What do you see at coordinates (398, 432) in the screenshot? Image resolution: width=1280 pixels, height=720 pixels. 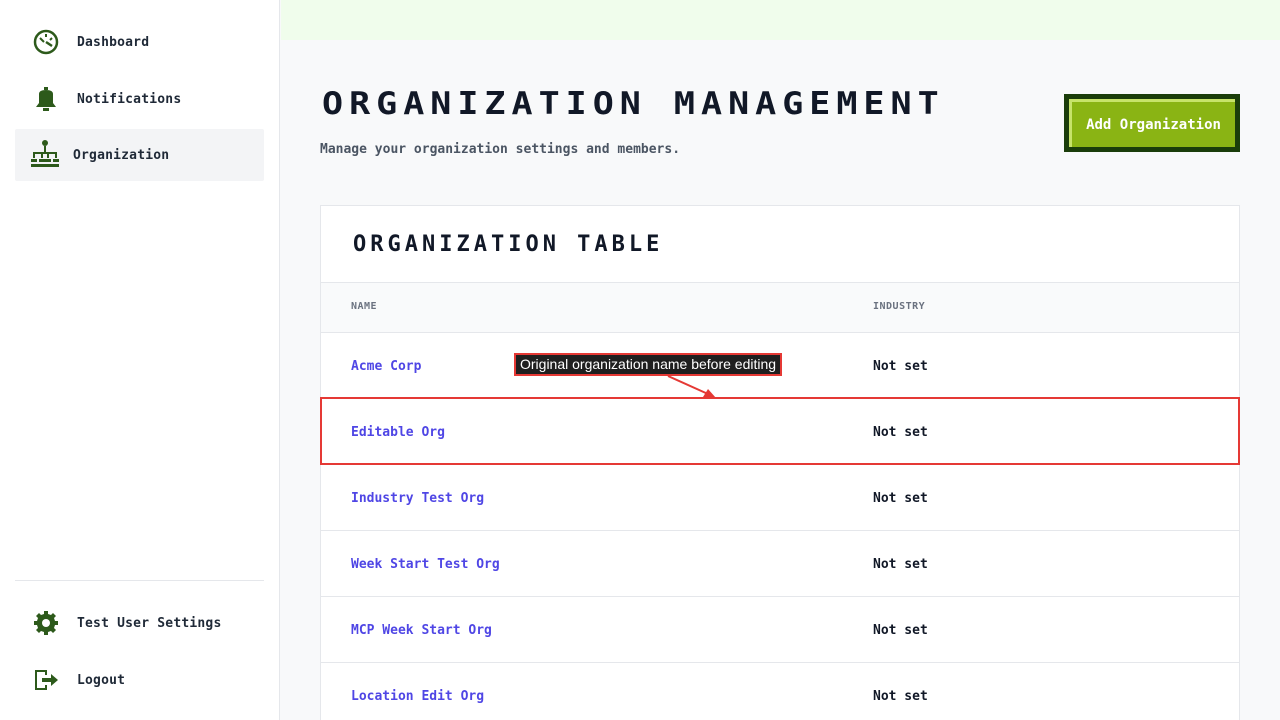 I see `org-name-link: Editable Org` at bounding box center [398, 432].